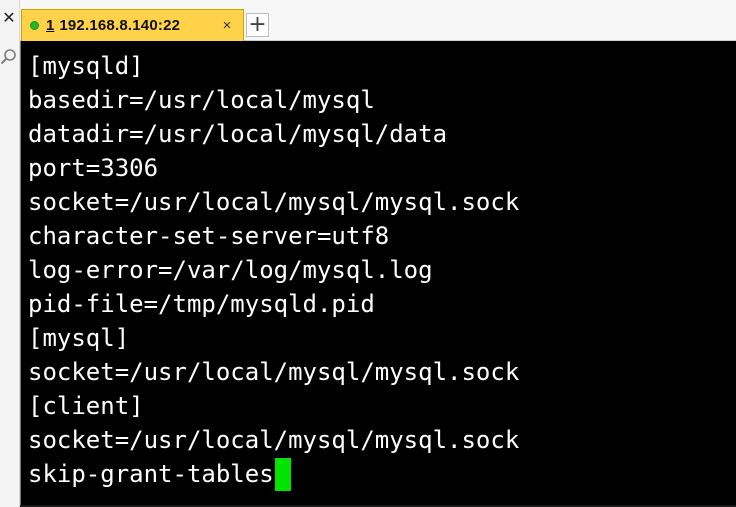  What do you see at coordinates (93, 168) in the screenshot?
I see `terminal-line: port=3306` at bounding box center [93, 168].